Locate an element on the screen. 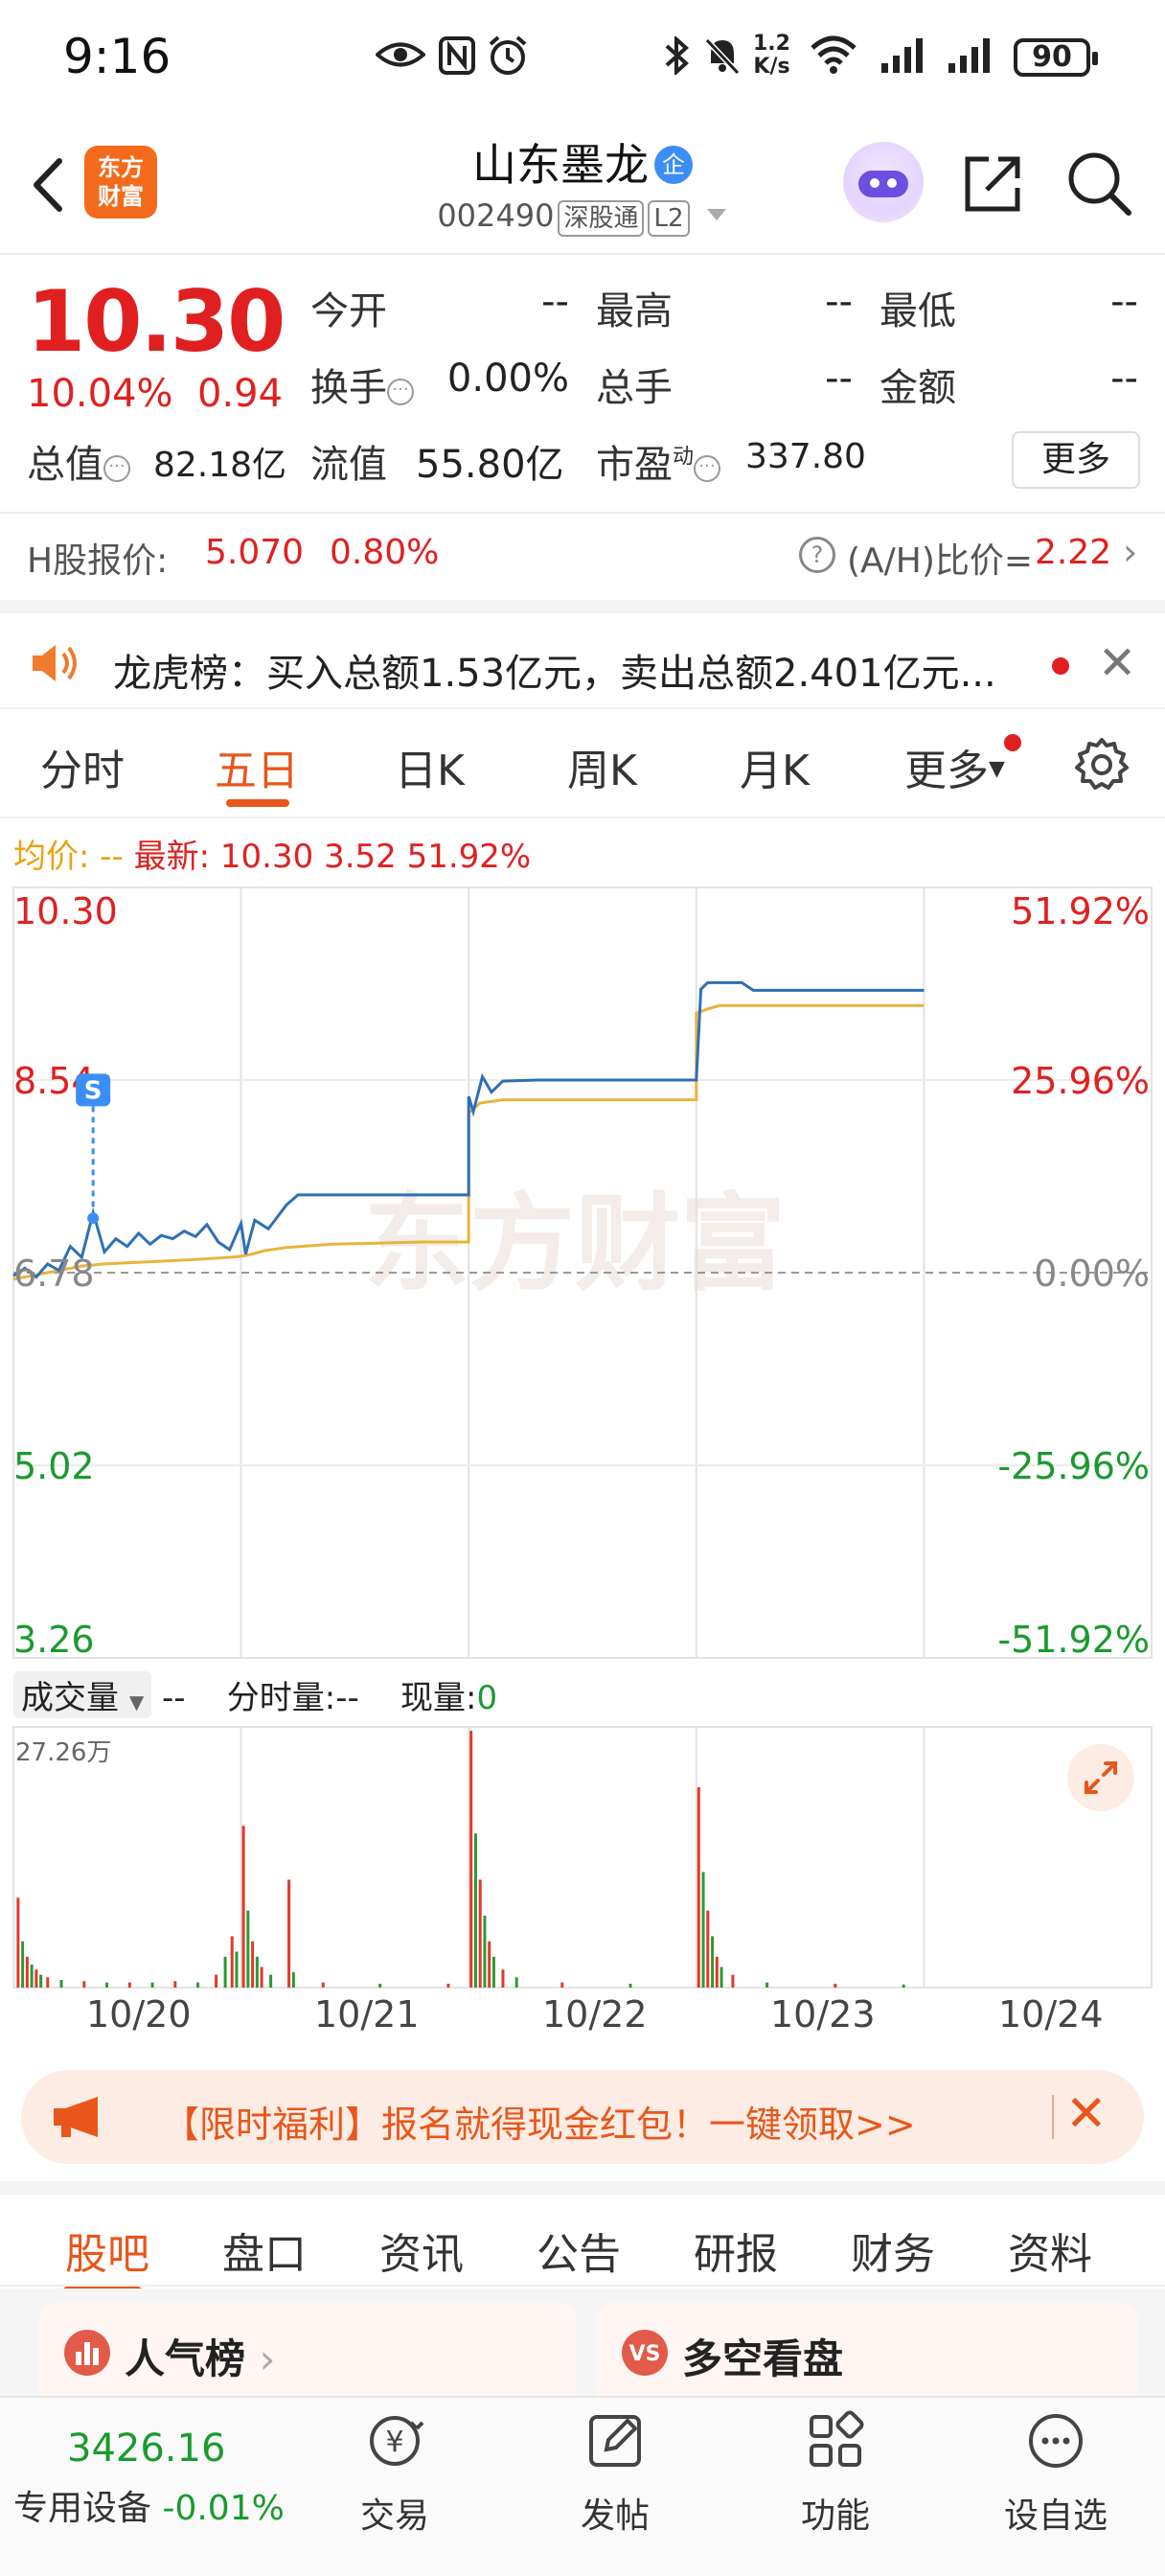 The width and height of the screenshot is (1165, 2576). content-tabs: 股吧 盘口 资讯 公告 研报 财务 资料 is located at coordinates (582, 2237).